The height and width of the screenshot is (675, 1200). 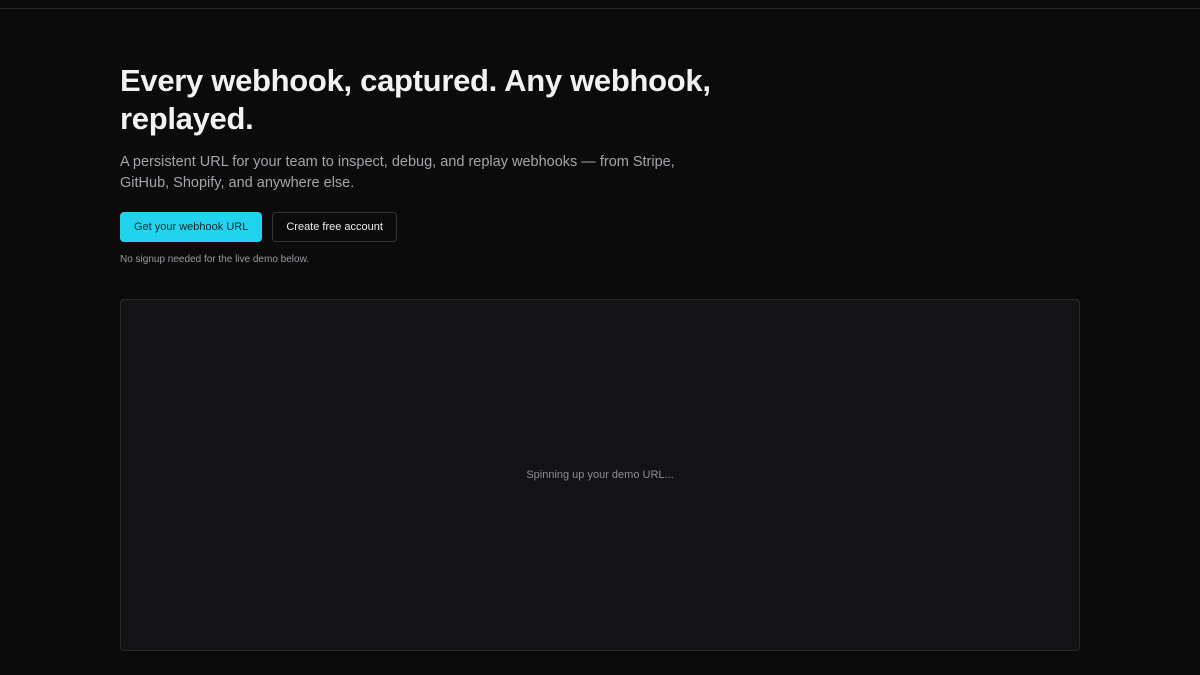 What do you see at coordinates (600, 8) in the screenshot?
I see `top-divider` at bounding box center [600, 8].